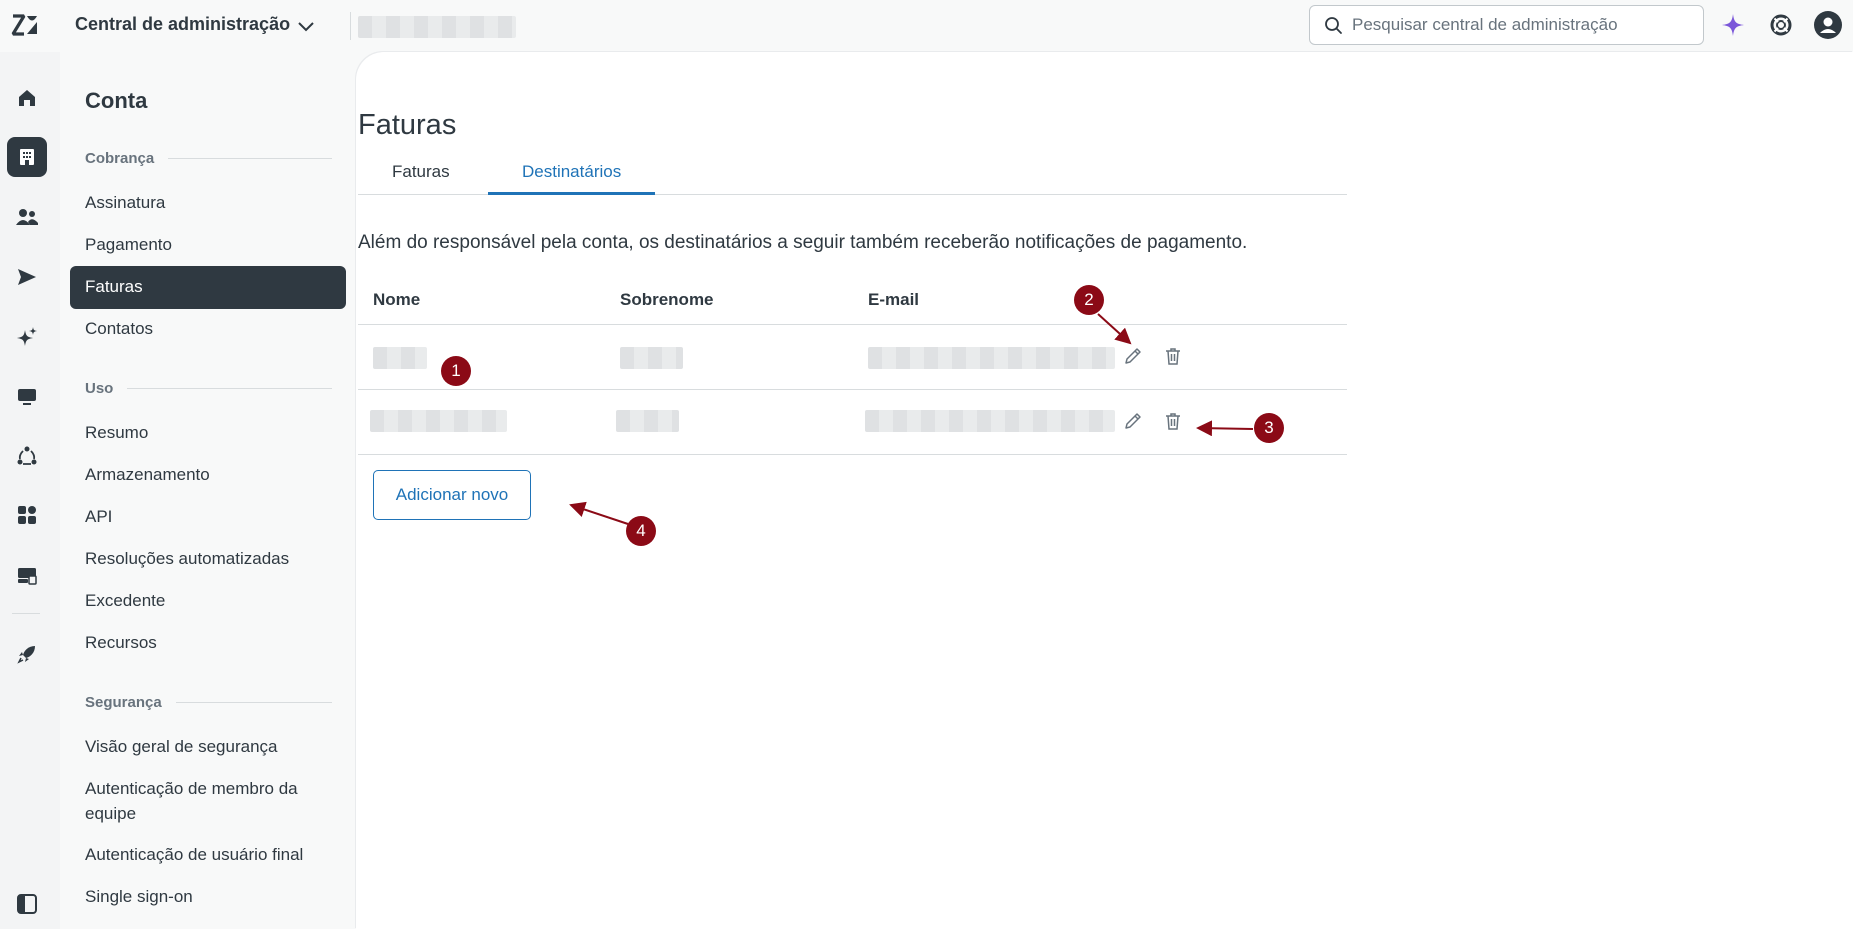  What do you see at coordinates (208, 475) in the screenshot?
I see `sidebar-item-armazenamento: Armazenamento` at bounding box center [208, 475].